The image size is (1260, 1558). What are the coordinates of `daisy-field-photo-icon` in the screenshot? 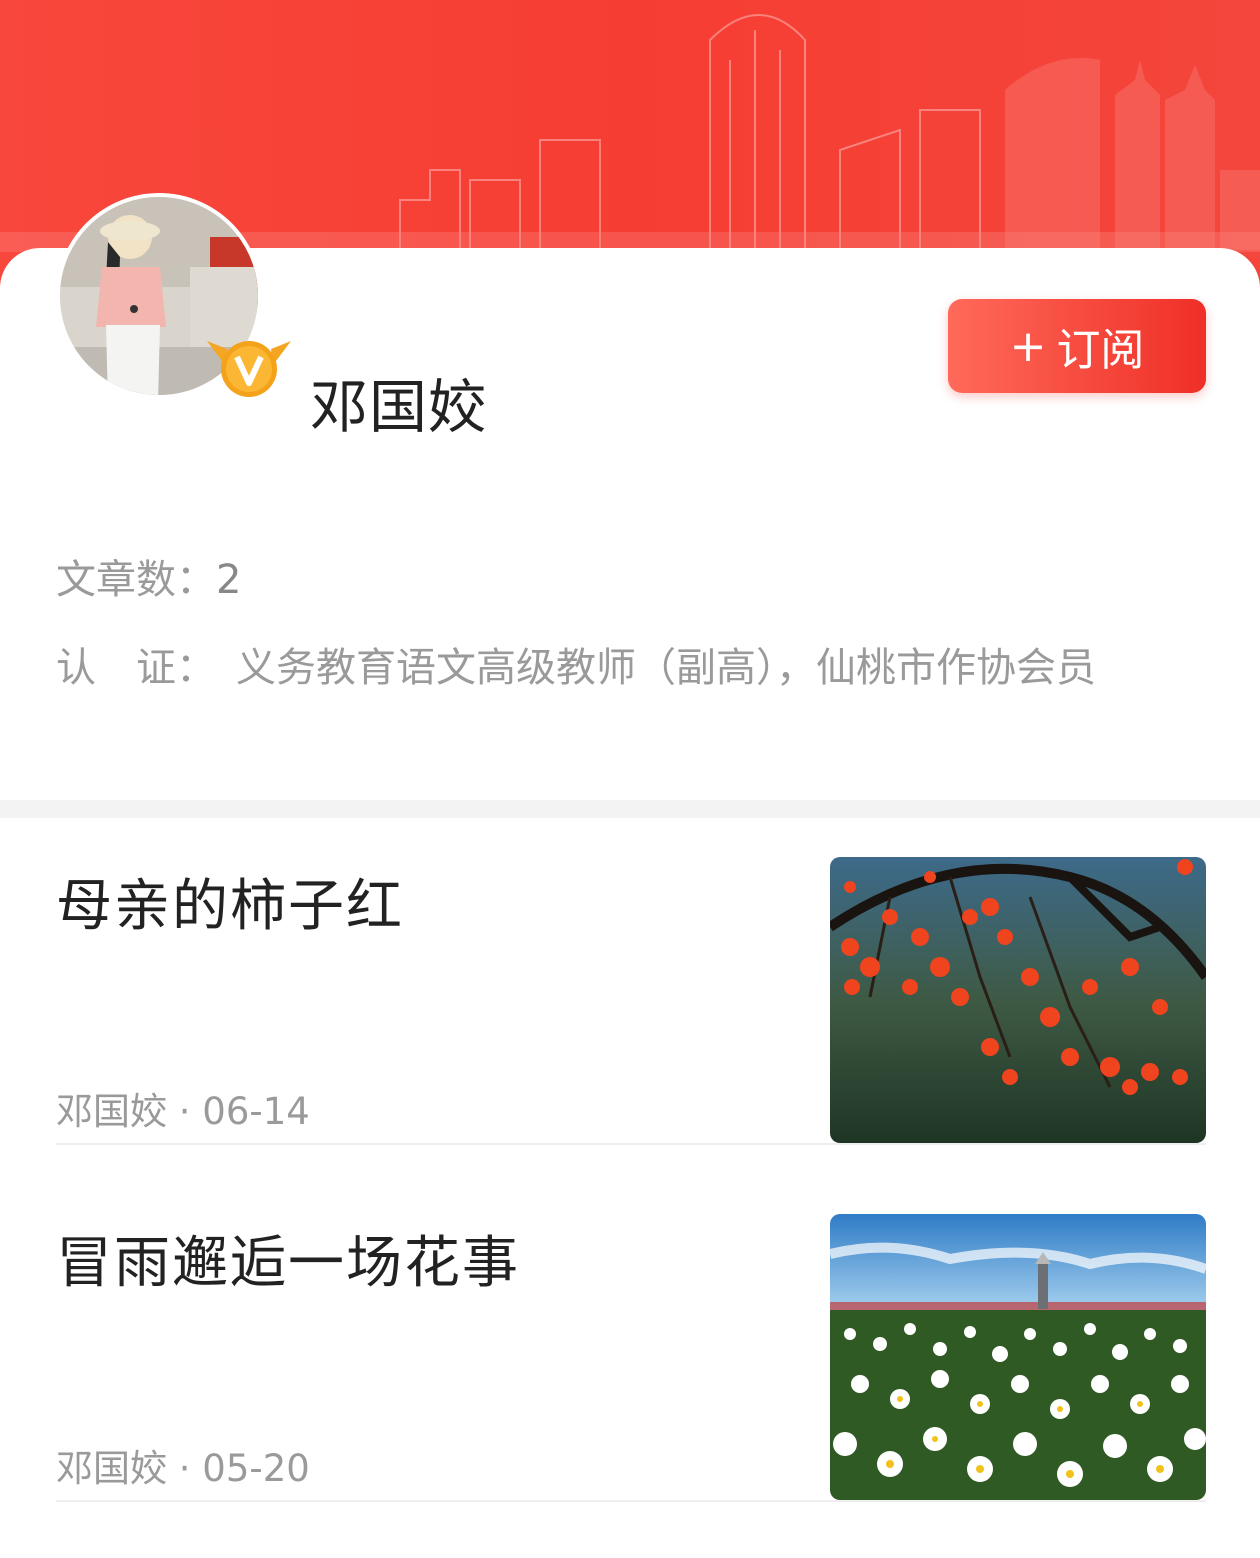 It's located at (1018, 1357).